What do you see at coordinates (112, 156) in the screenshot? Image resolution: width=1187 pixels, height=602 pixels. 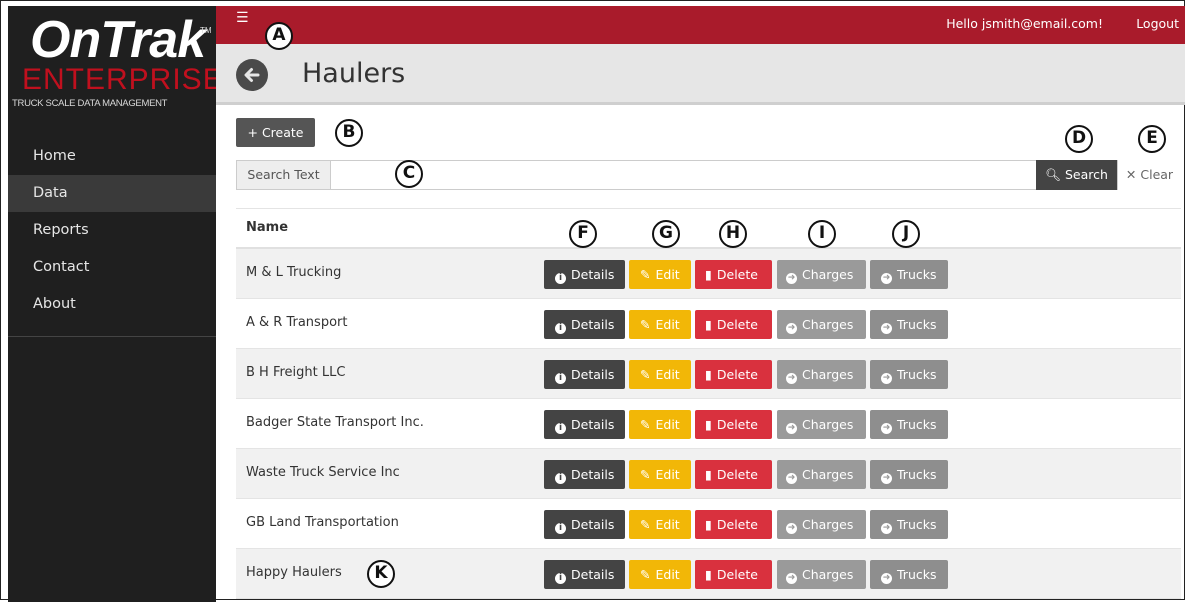 I see `sidebar-item-home: Home` at bounding box center [112, 156].